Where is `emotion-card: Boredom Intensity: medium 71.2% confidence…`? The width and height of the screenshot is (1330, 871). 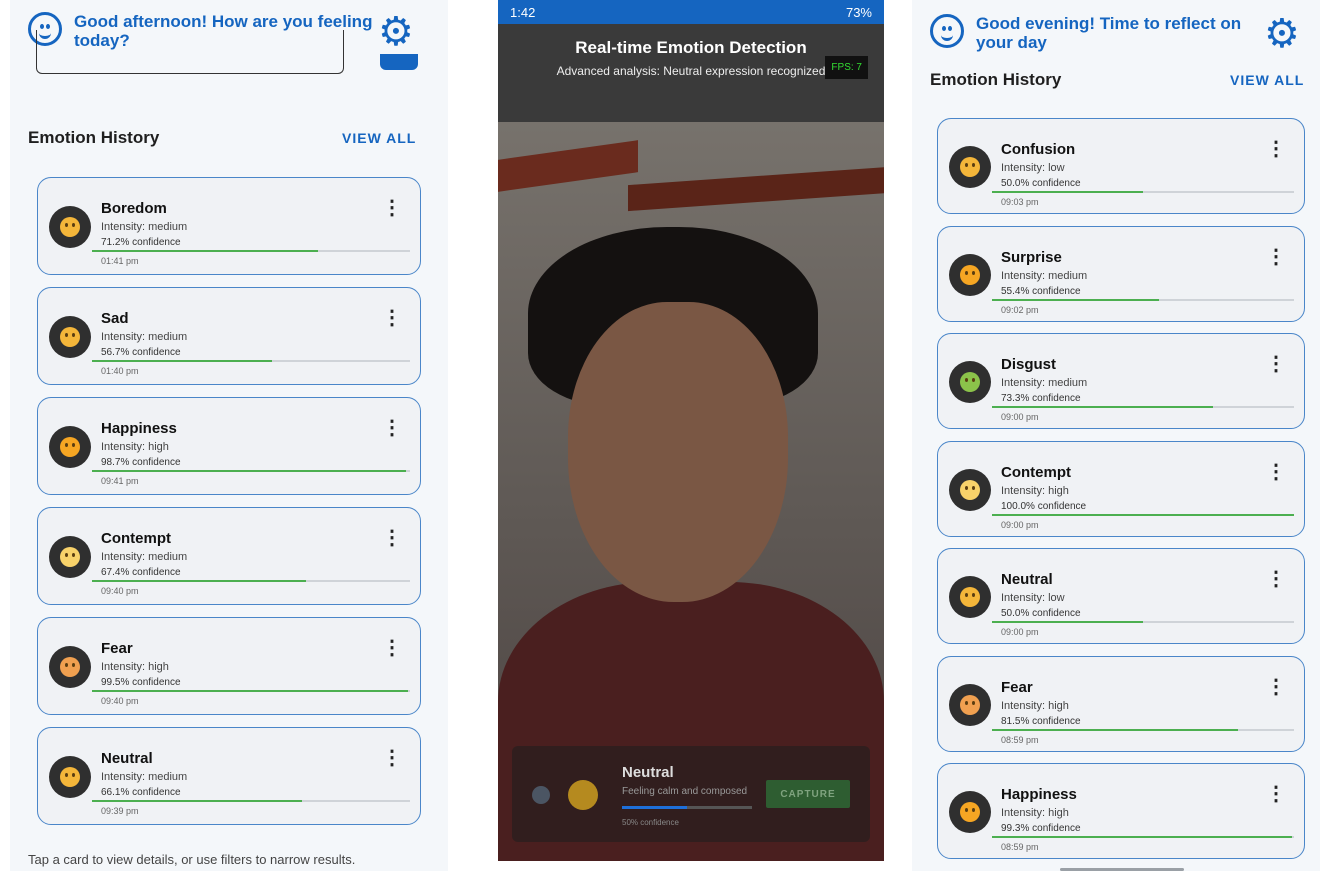
emotion-card: Boredom Intensity: medium 71.2% confidence… is located at coordinates (229, 226).